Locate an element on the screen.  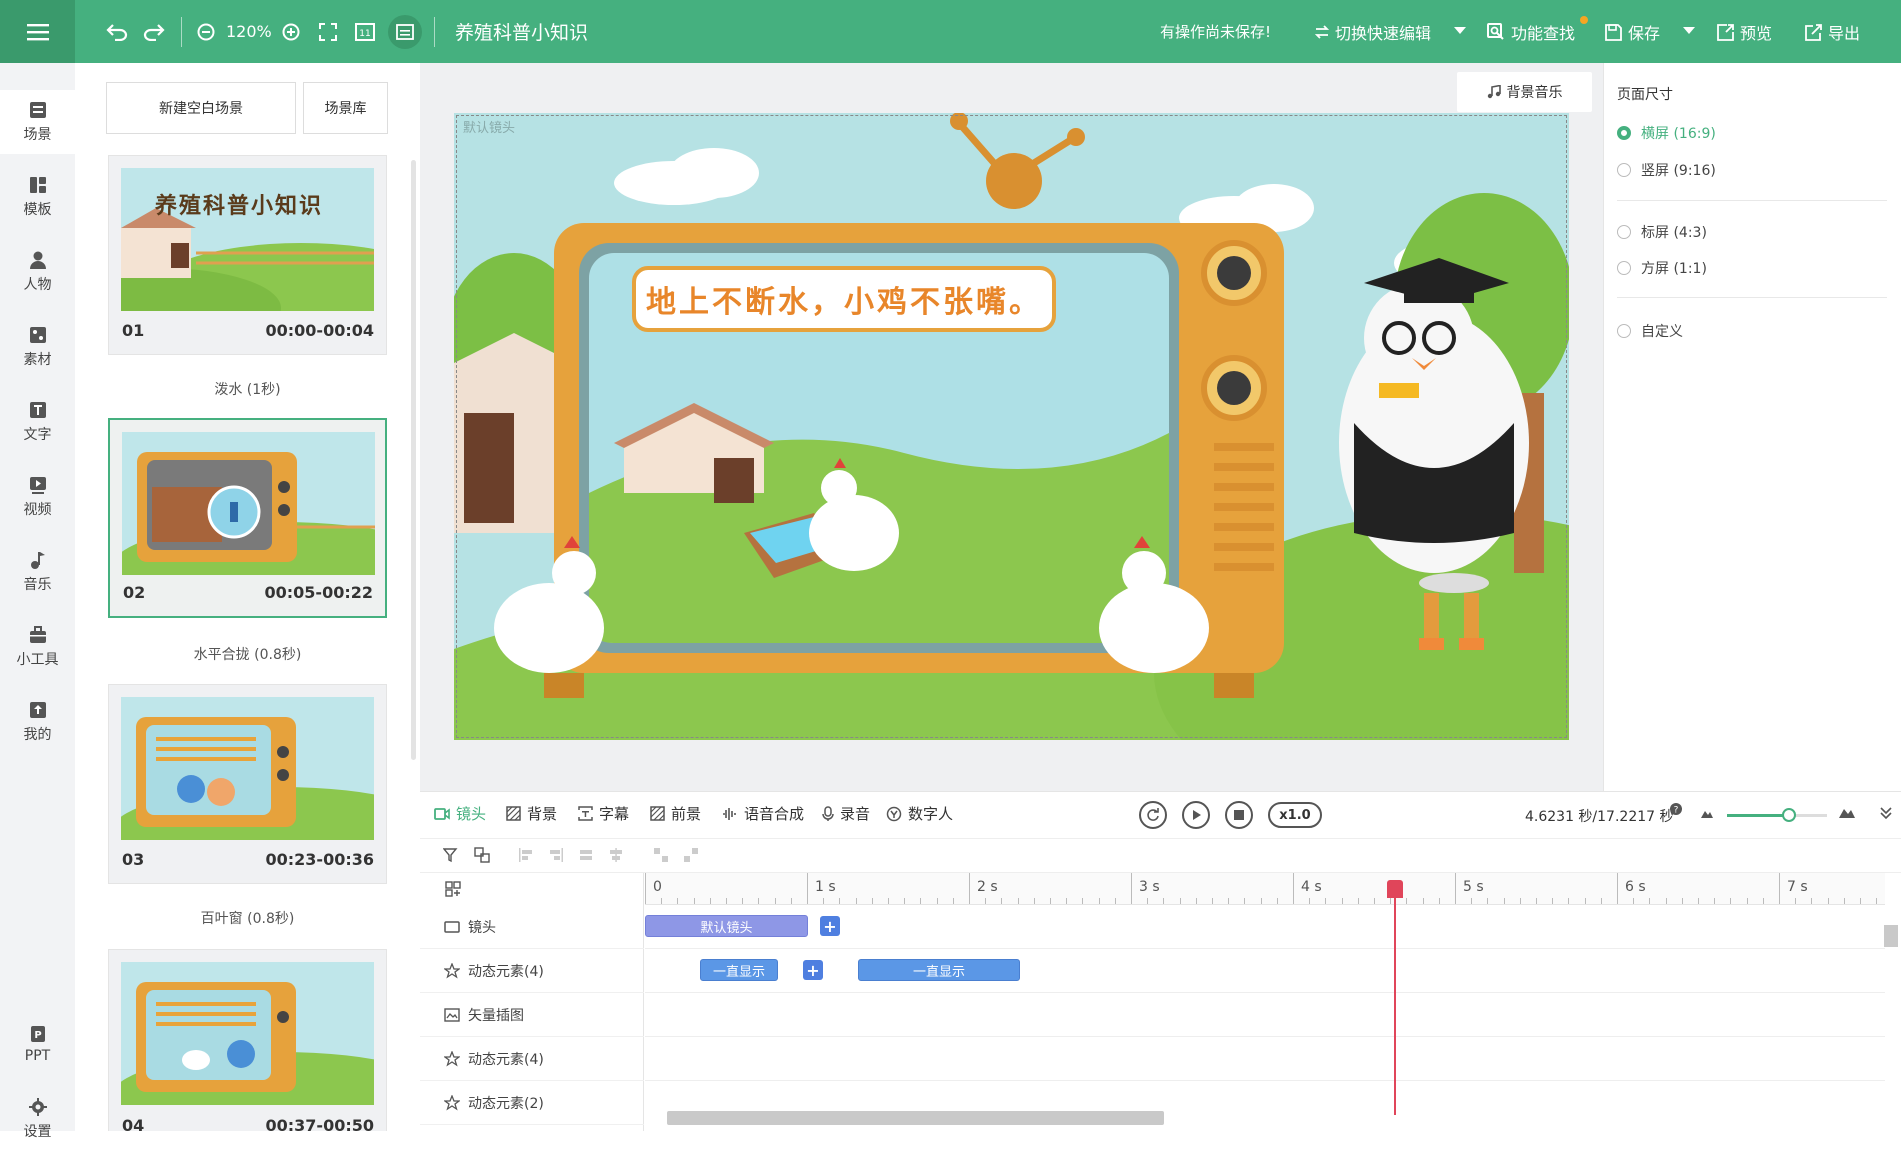
scene-card: 03 00:23-00:36 is located at coordinates (247, 784).